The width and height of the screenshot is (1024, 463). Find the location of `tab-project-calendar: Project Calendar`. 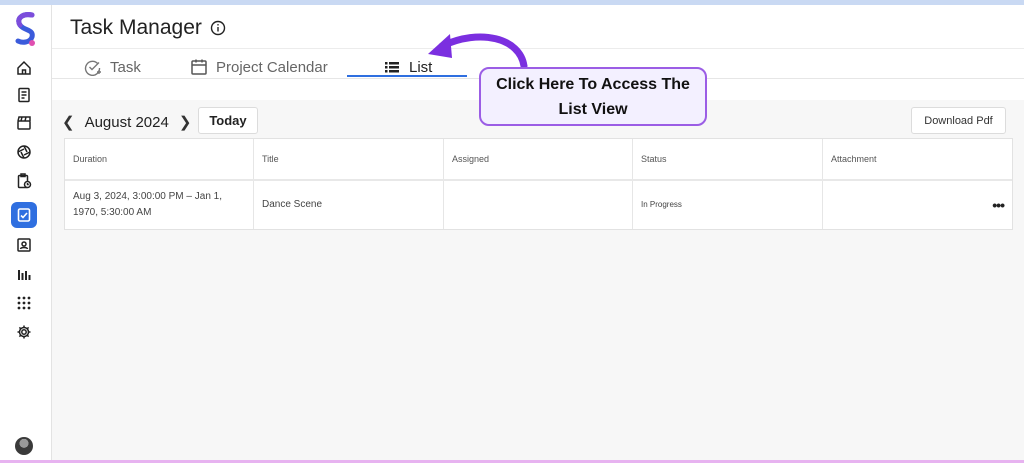

tab-project-calendar: Project Calendar is located at coordinates (259, 67).